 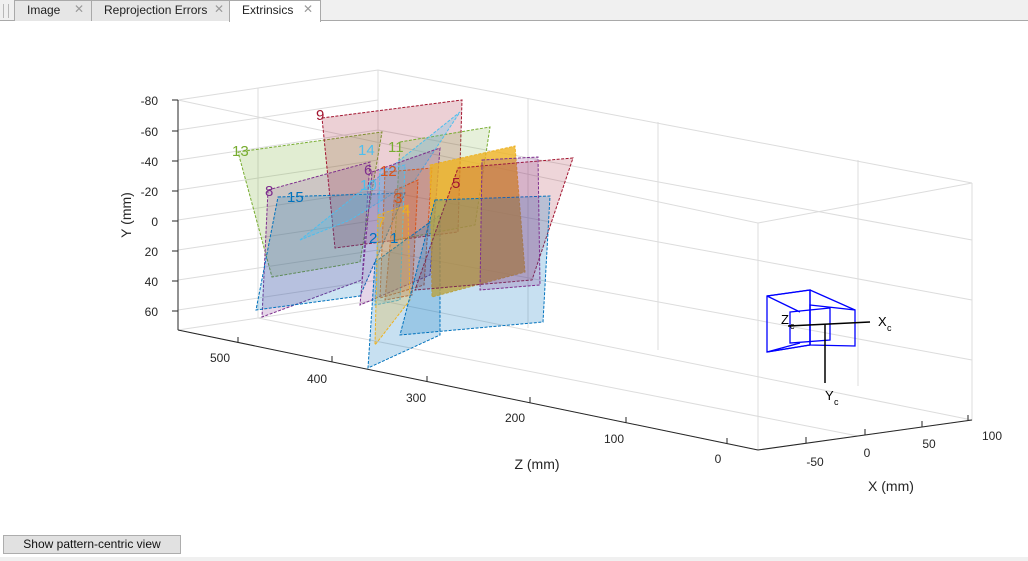 What do you see at coordinates (269, 191) in the screenshot?
I see `board-label-8: 8` at bounding box center [269, 191].